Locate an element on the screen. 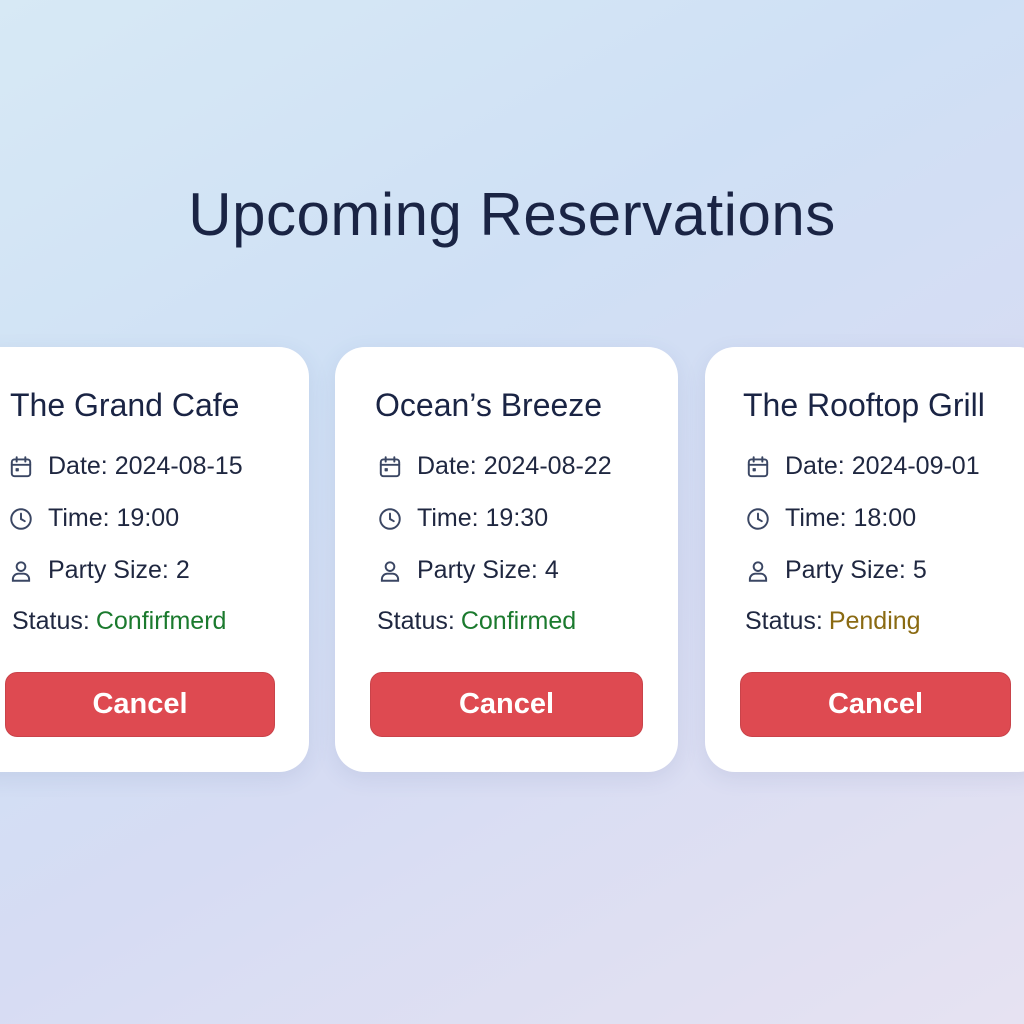  date-row: Date: 2024-08-15 is located at coordinates (125, 466).